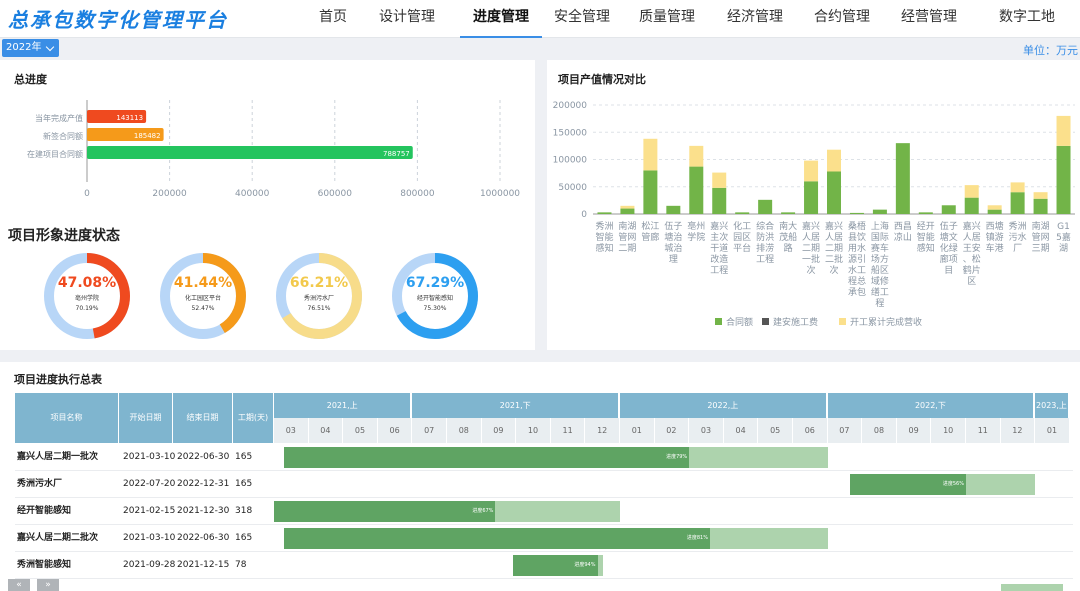 The image size is (1080, 591). I want to click on nav-item-operation: 经营管理, so click(929, 19).